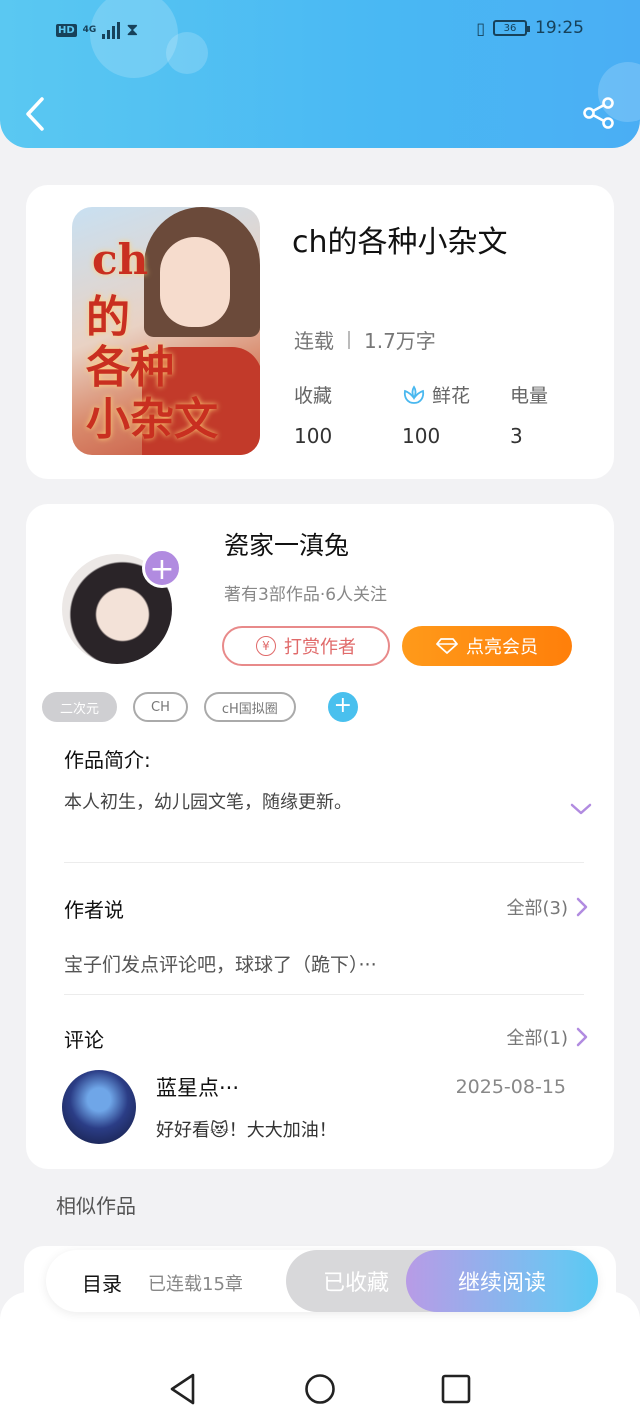 This screenshot has width=640, height=1422. I want to click on tag-item: 二次元, so click(80, 707).